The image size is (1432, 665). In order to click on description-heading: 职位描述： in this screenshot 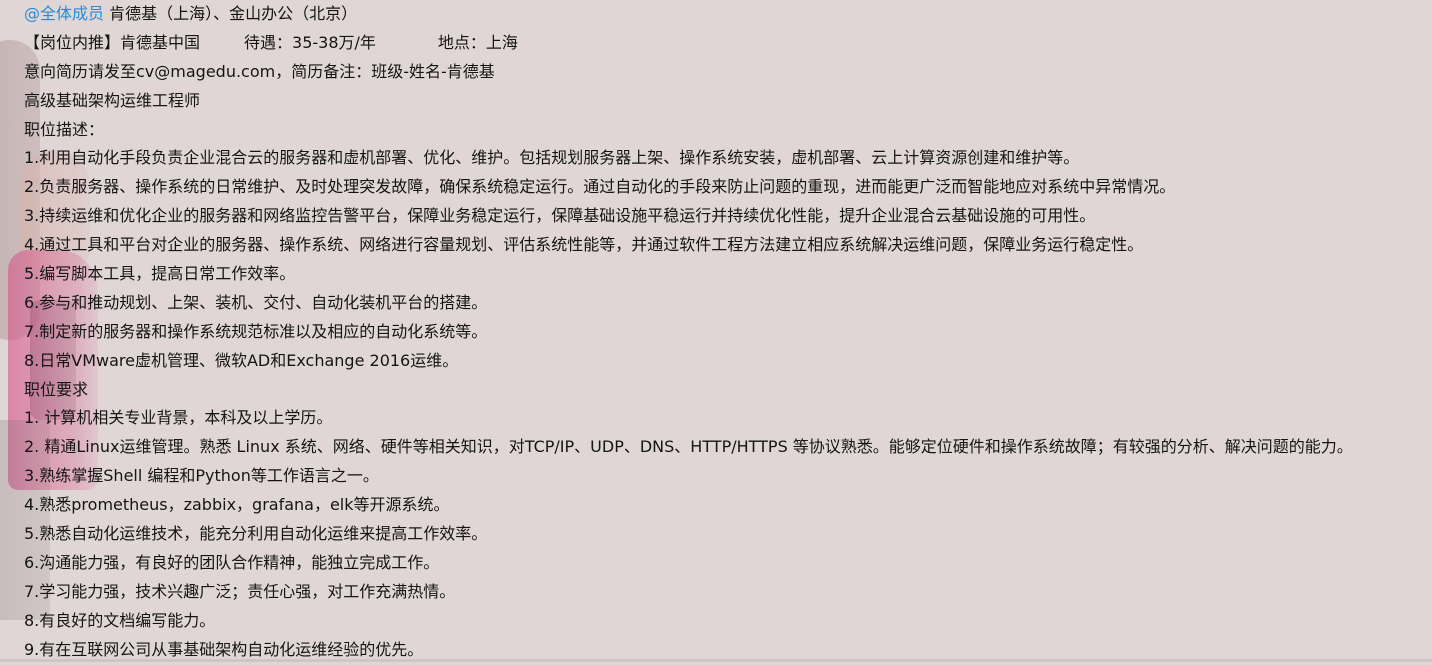, I will do `click(64, 129)`.